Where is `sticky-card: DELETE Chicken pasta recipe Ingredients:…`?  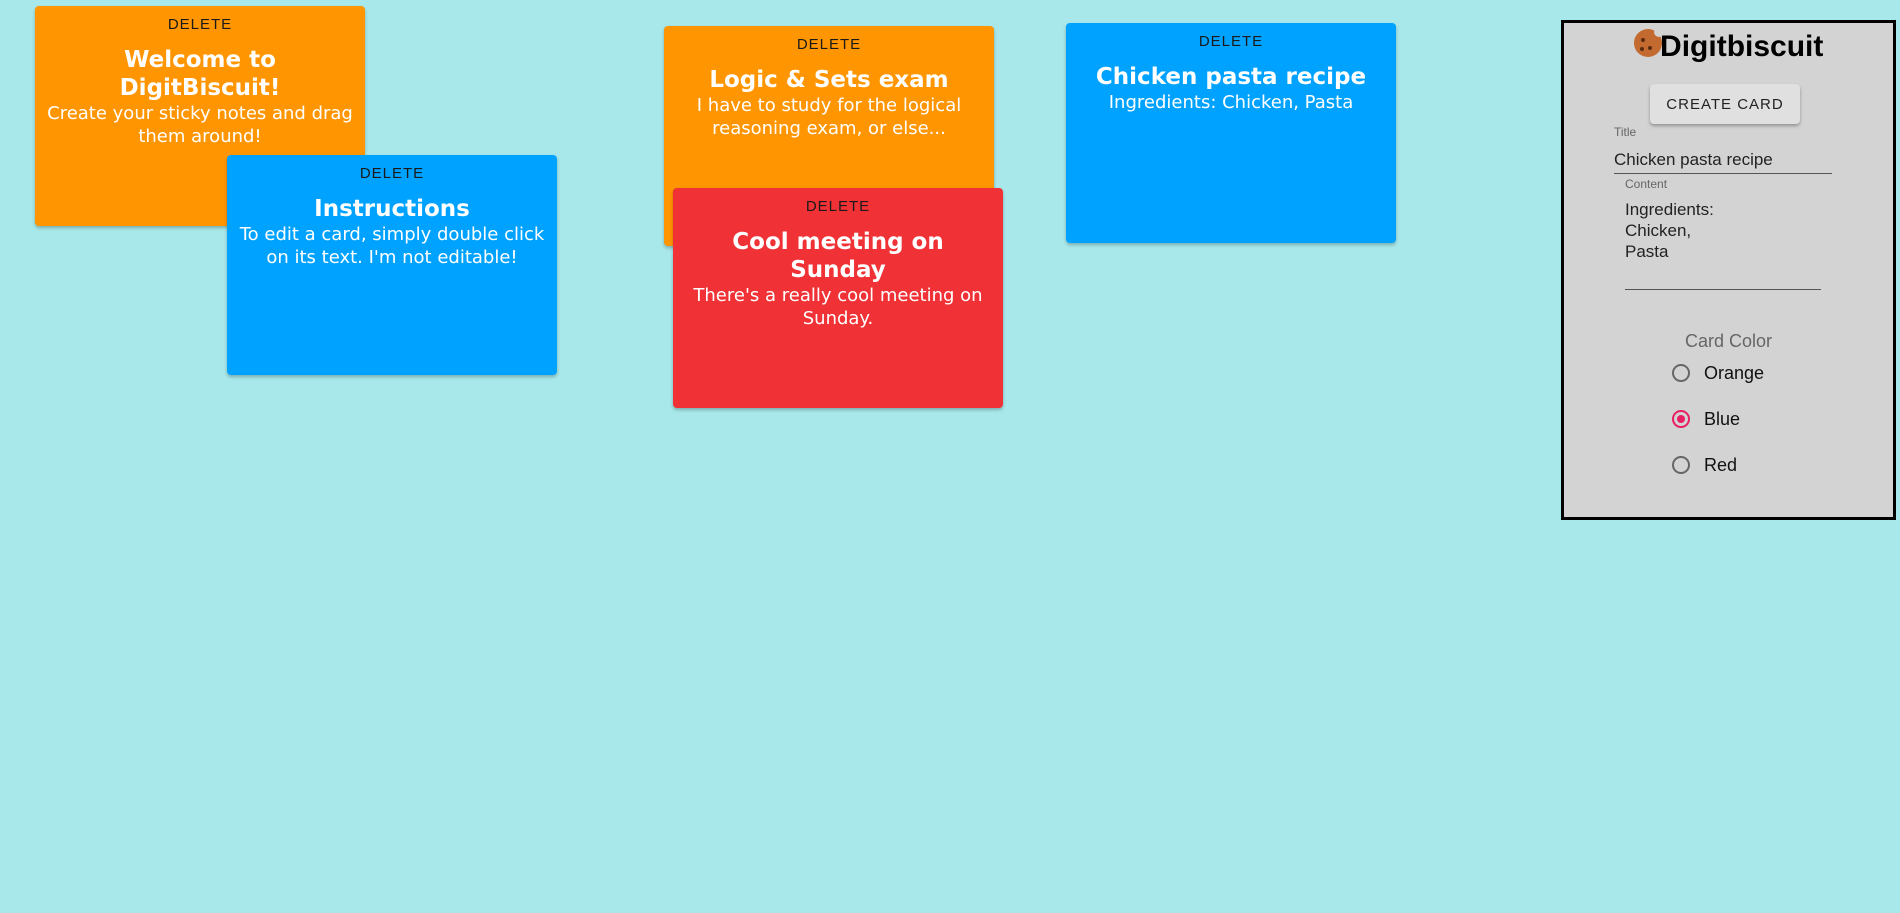 sticky-card: DELETE Chicken pasta recipe Ingredients:… is located at coordinates (1231, 133).